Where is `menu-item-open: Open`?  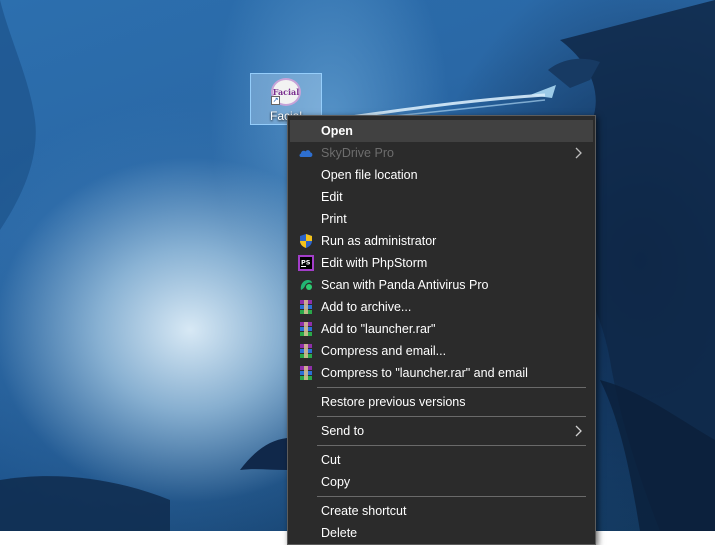
menu-item-open: Open is located at coordinates (441, 131).